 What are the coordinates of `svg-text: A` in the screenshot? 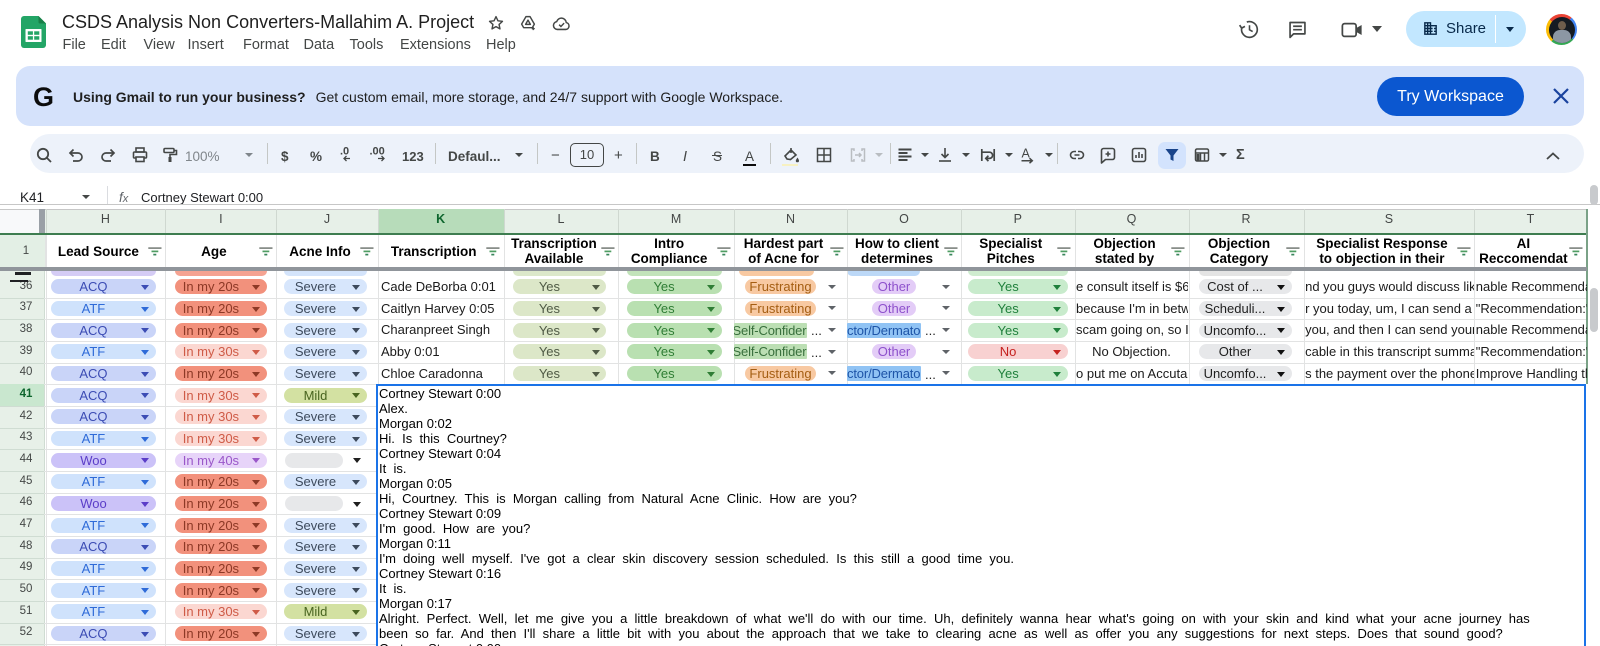 It's located at (1026, 154).